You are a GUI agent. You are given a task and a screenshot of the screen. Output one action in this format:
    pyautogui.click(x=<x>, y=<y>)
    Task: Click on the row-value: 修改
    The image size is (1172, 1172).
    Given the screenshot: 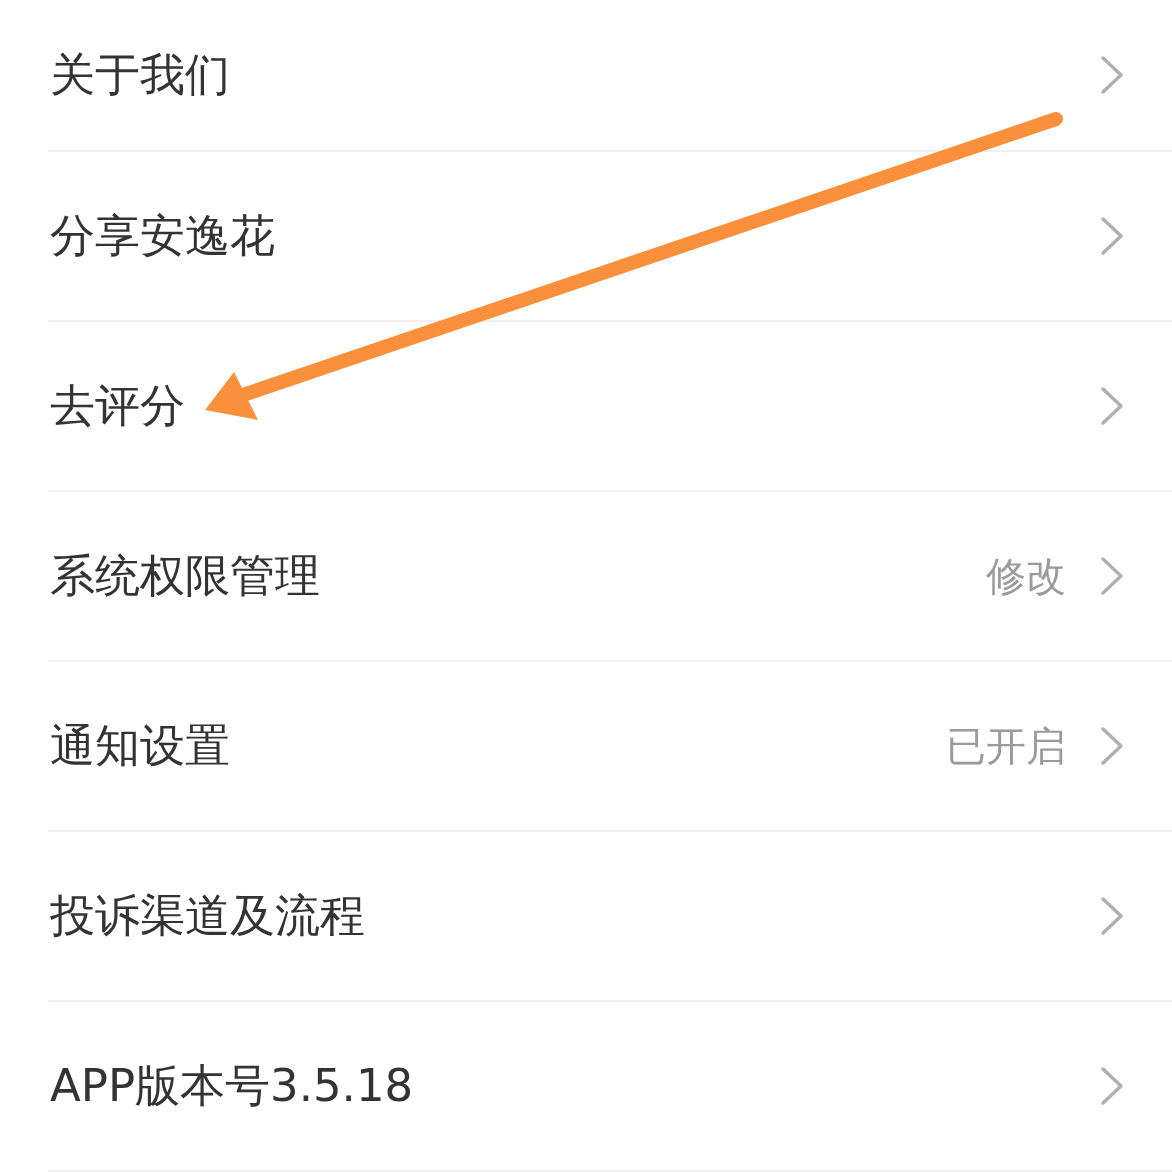 What is the action you would take?
    pyautogui.click(x=1026, y=576)
    